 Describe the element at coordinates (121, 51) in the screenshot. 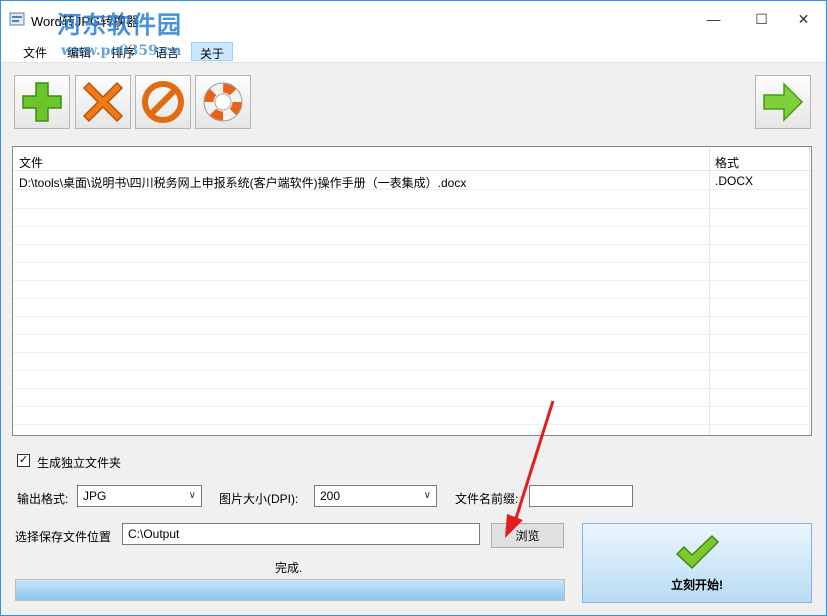

I see `watermark-url: www.pc0359.cn` at that location.